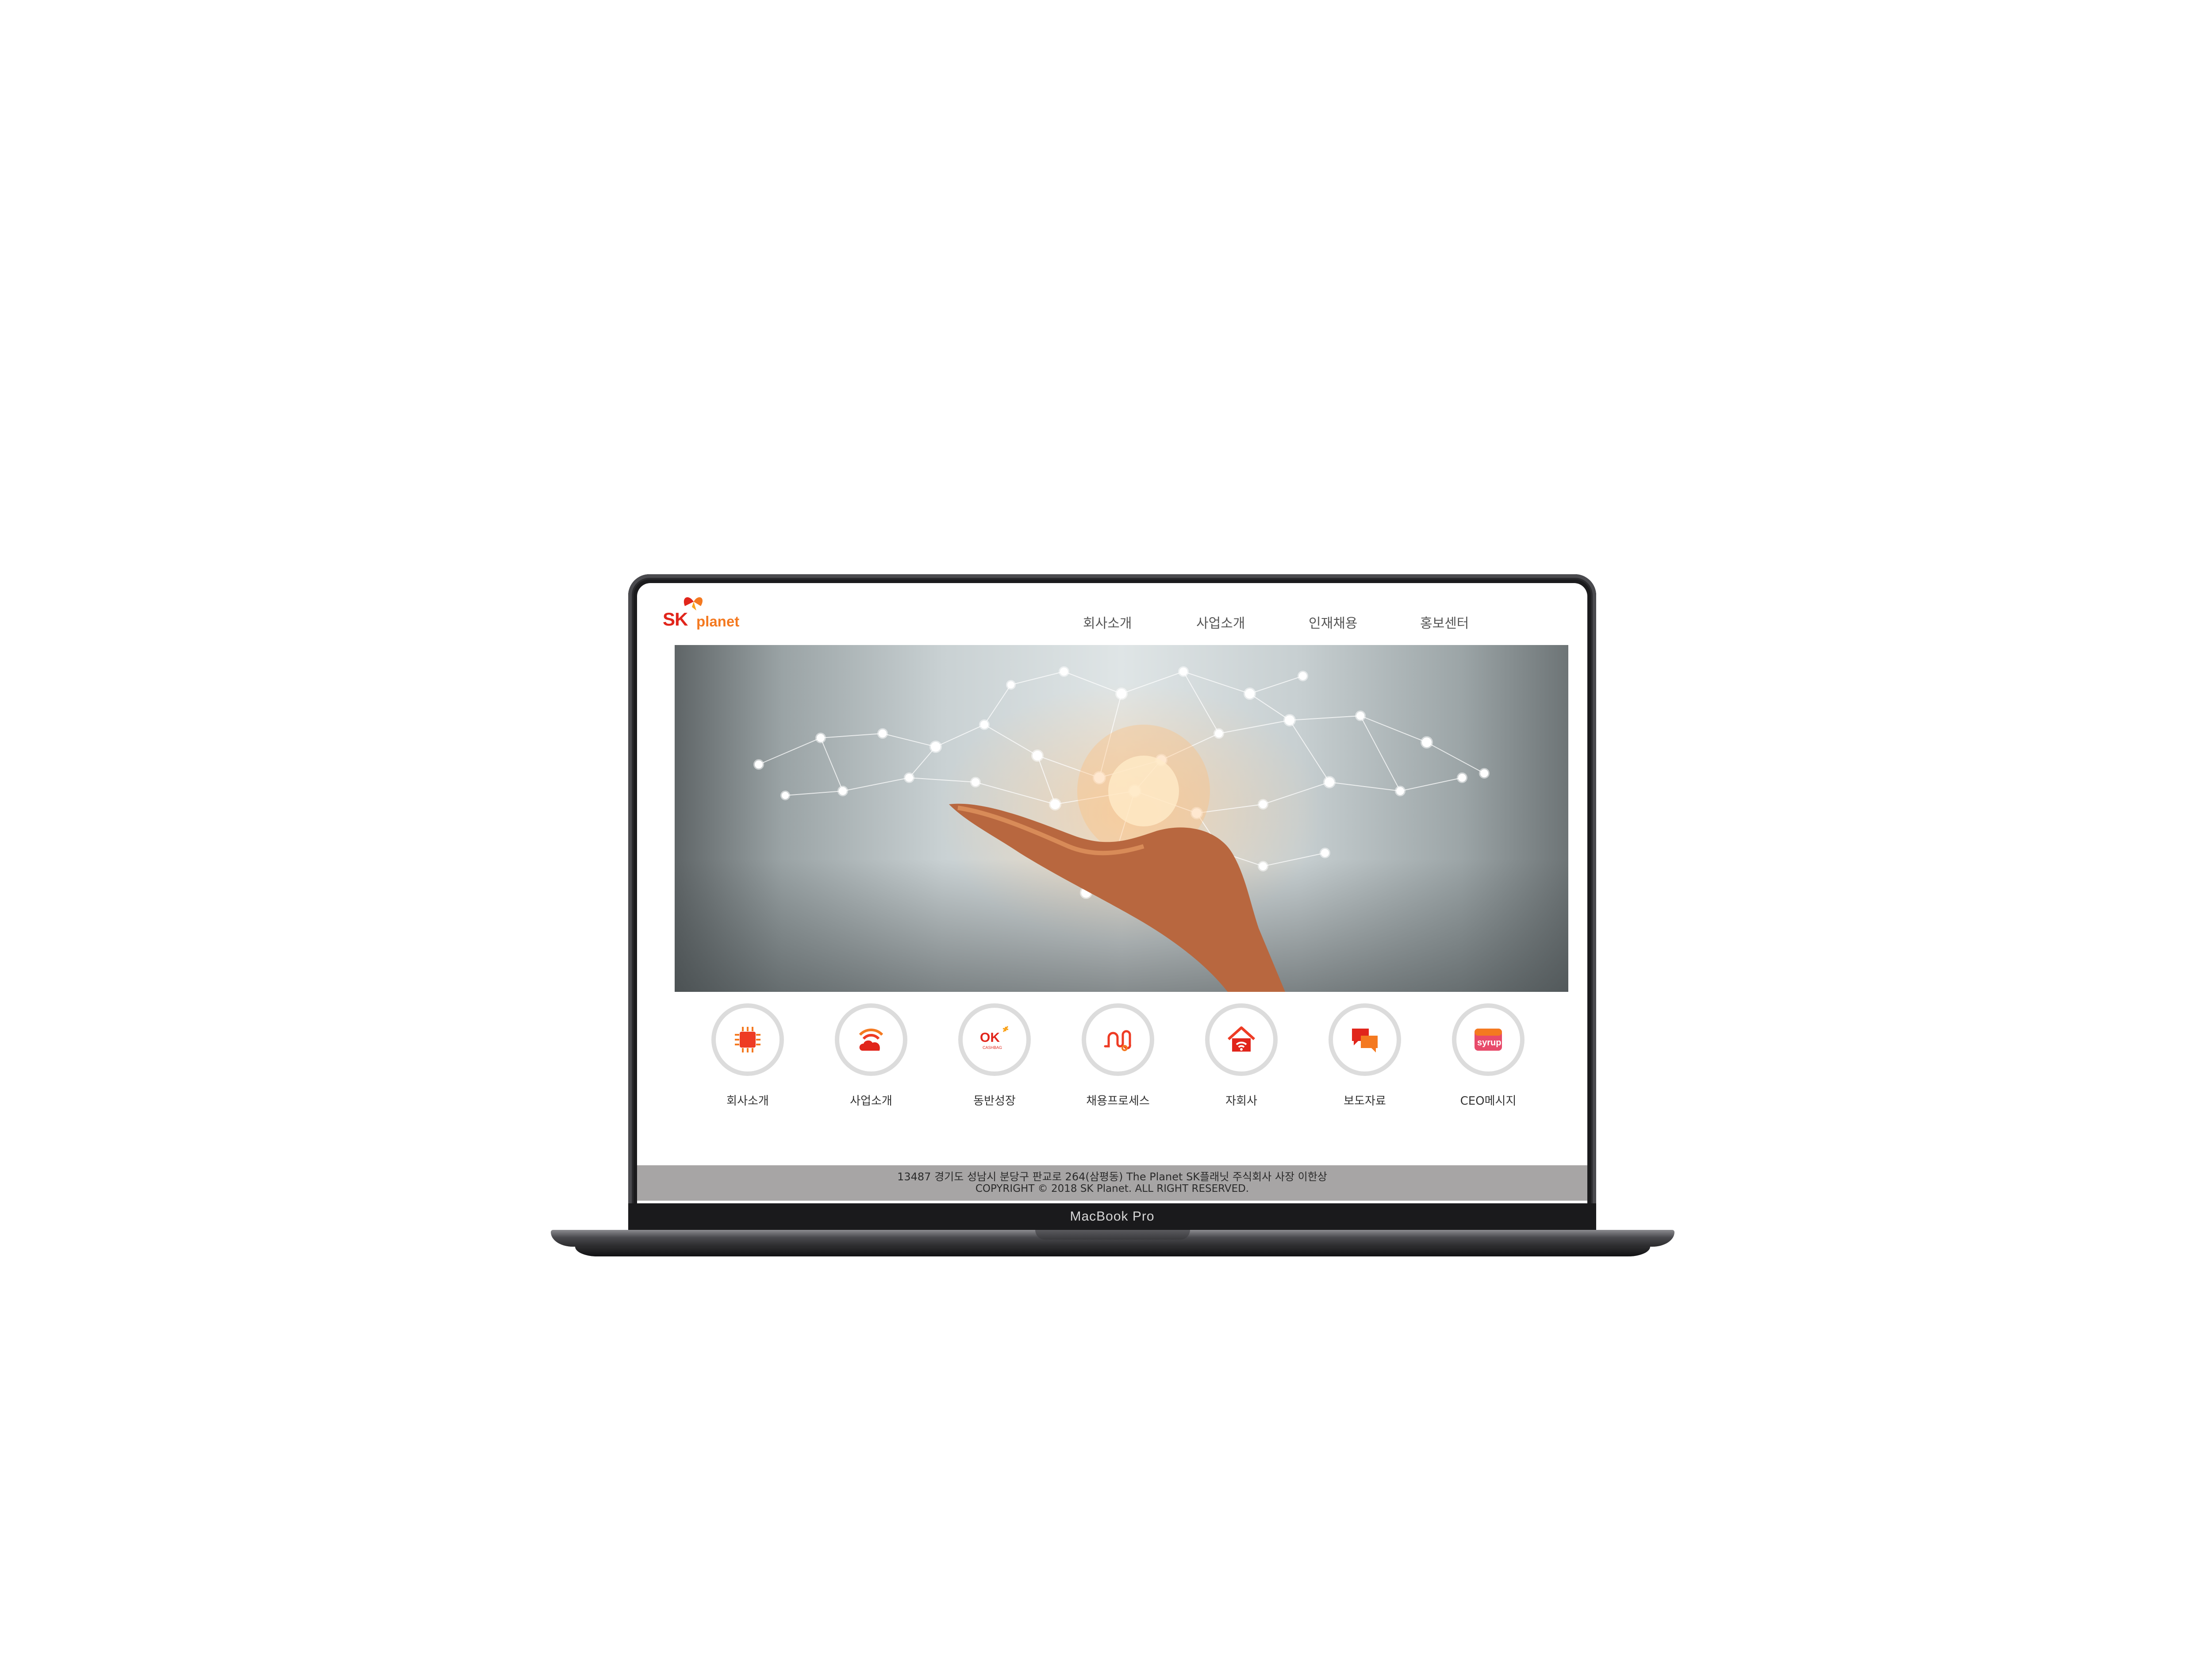 The height and width of the screenshot is (1659, 2212). What do you see at coordinates (1241, 1101) in the screenshot?
I see `tile-subsidiaries-label: 자회사` at bounding box center [1241, 1101].